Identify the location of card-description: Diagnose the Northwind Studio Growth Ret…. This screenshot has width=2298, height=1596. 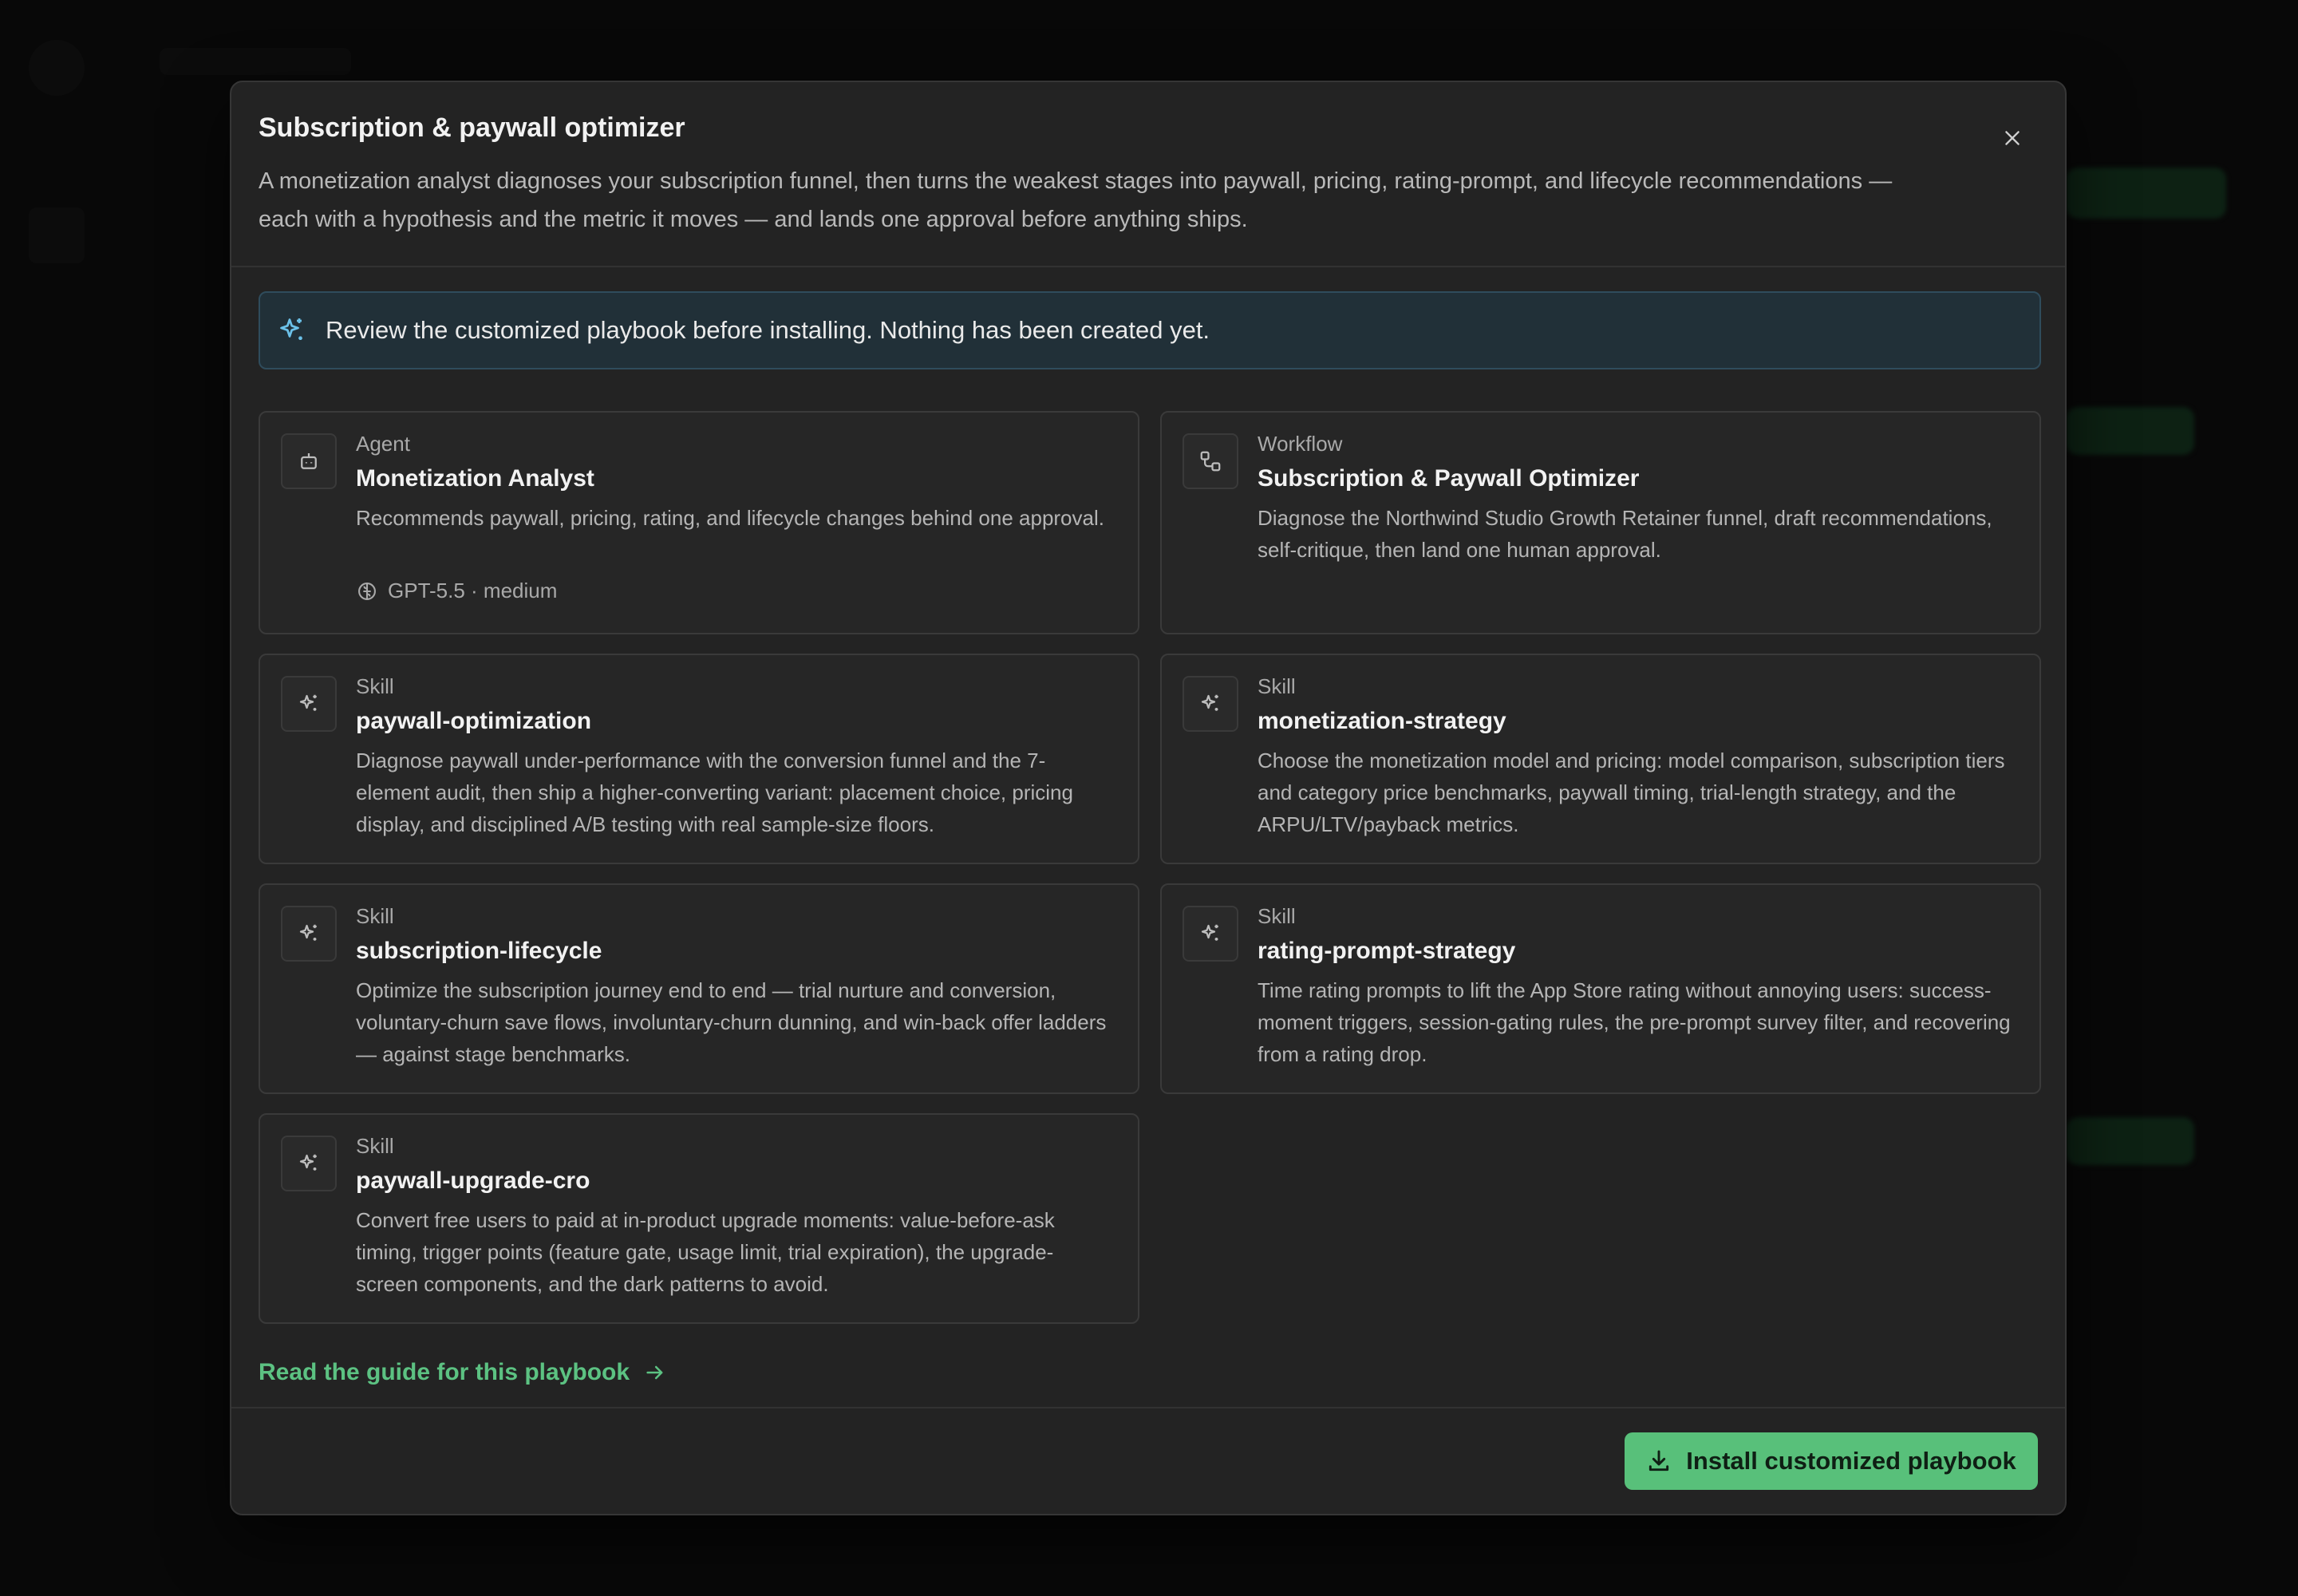
(1625, 534).